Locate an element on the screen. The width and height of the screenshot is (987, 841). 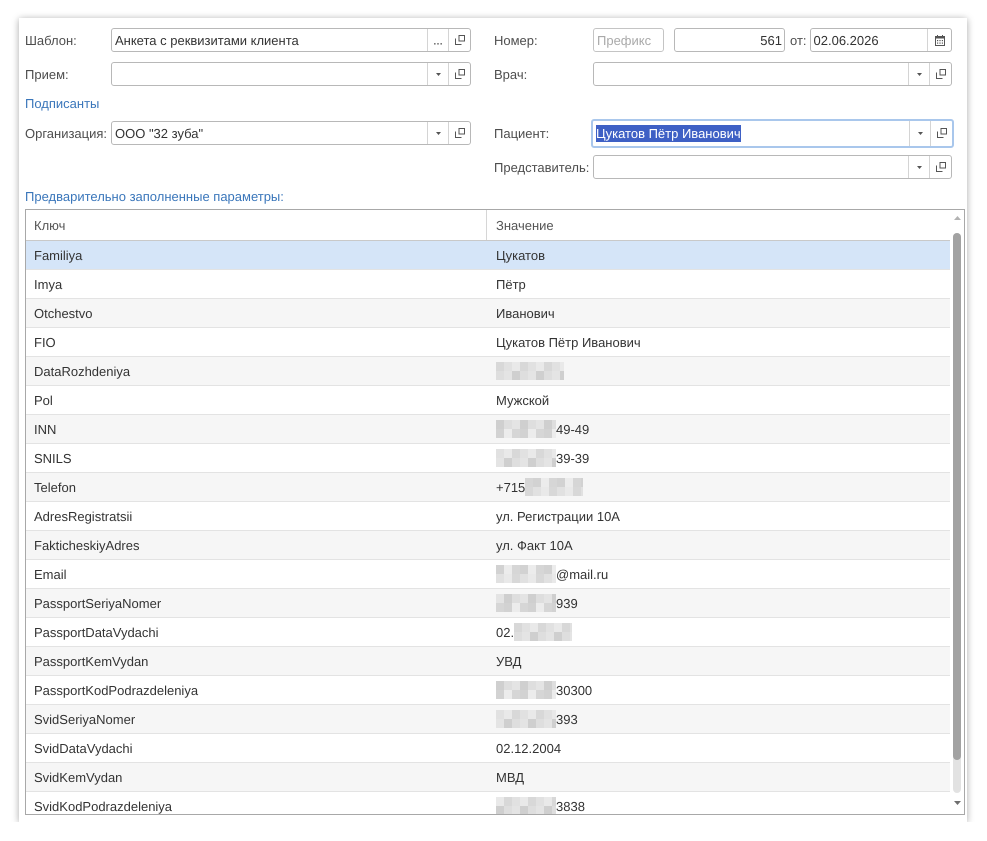
scroll-up-icon is located at coordinates (957, 218).